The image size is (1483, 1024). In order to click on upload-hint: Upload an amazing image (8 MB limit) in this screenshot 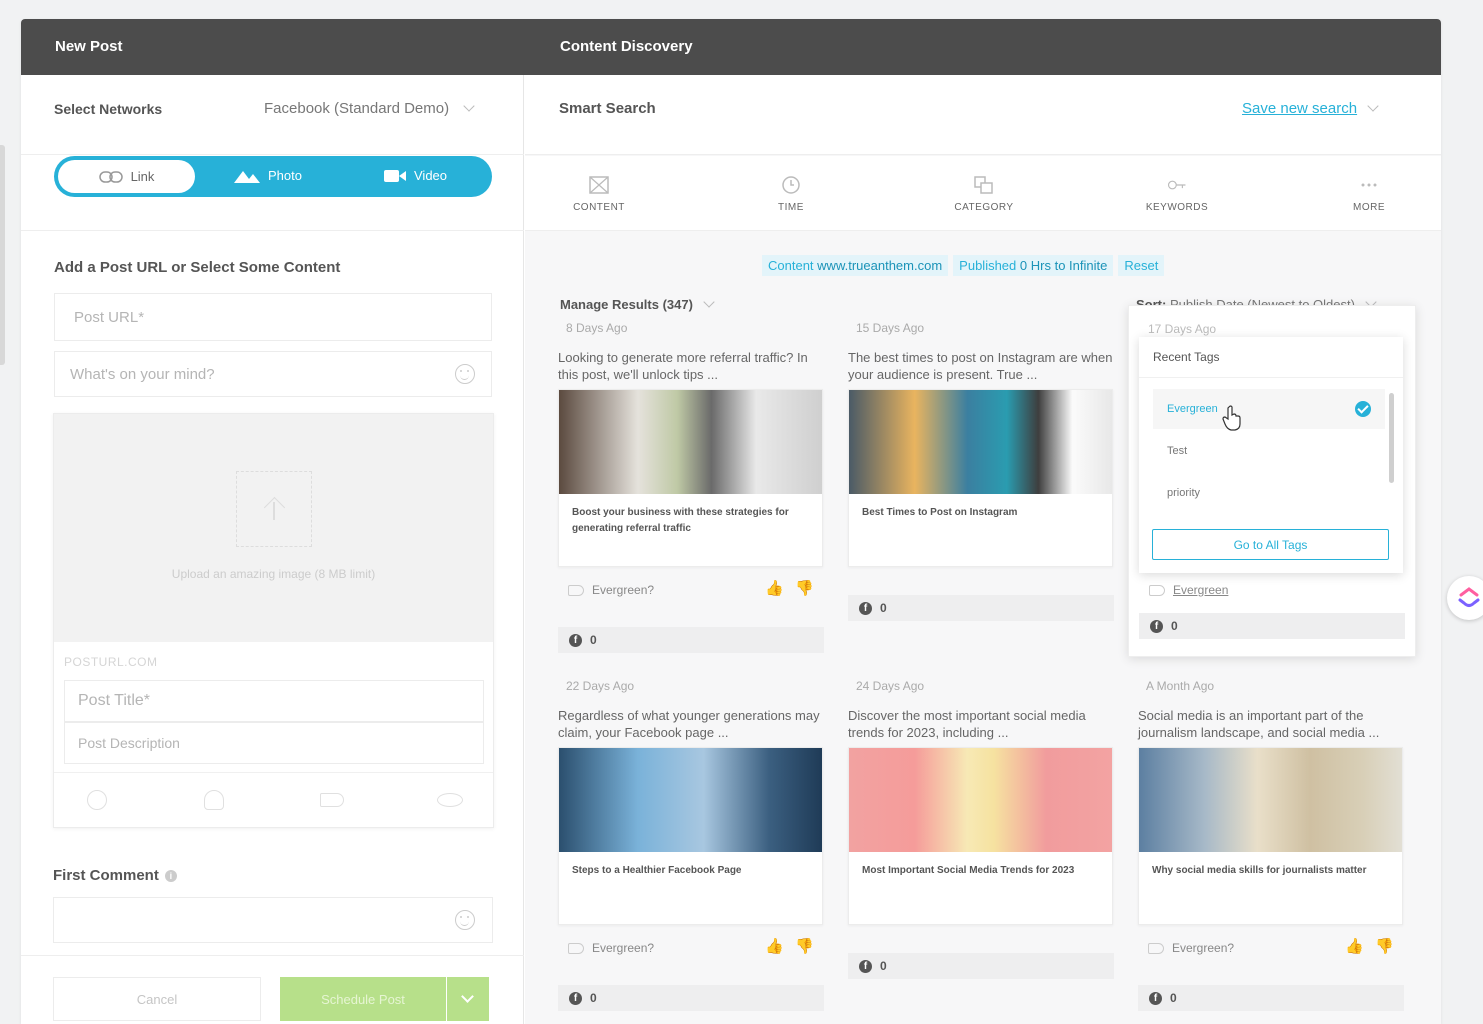, I will do `click(273, 574)`.